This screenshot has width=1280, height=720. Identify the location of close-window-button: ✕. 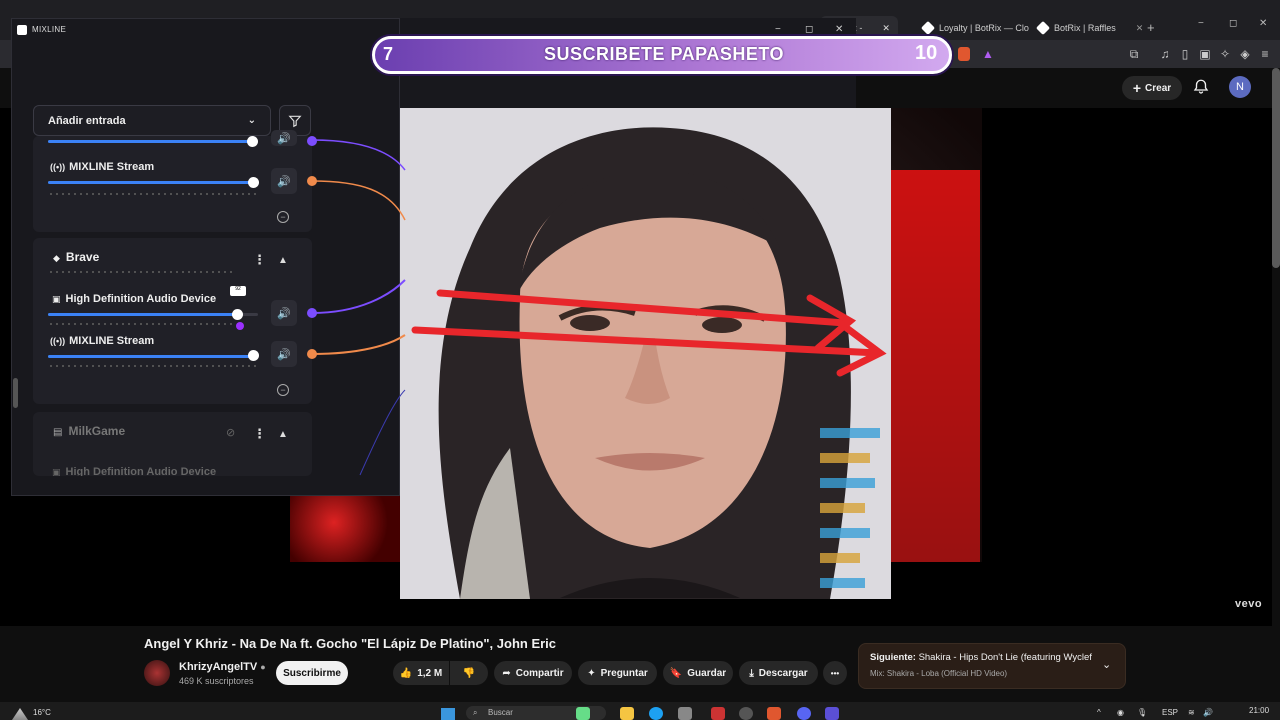
(1263, 23).